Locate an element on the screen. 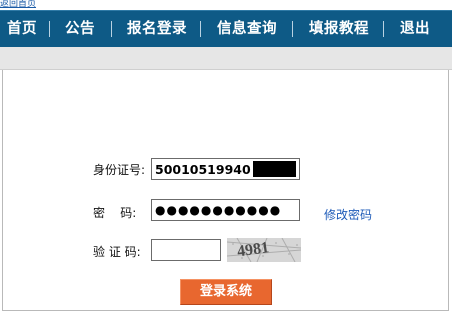 This screenshot has width=452, height=320. nav-item-logout: 退出 is located at coordinates (415, 29).